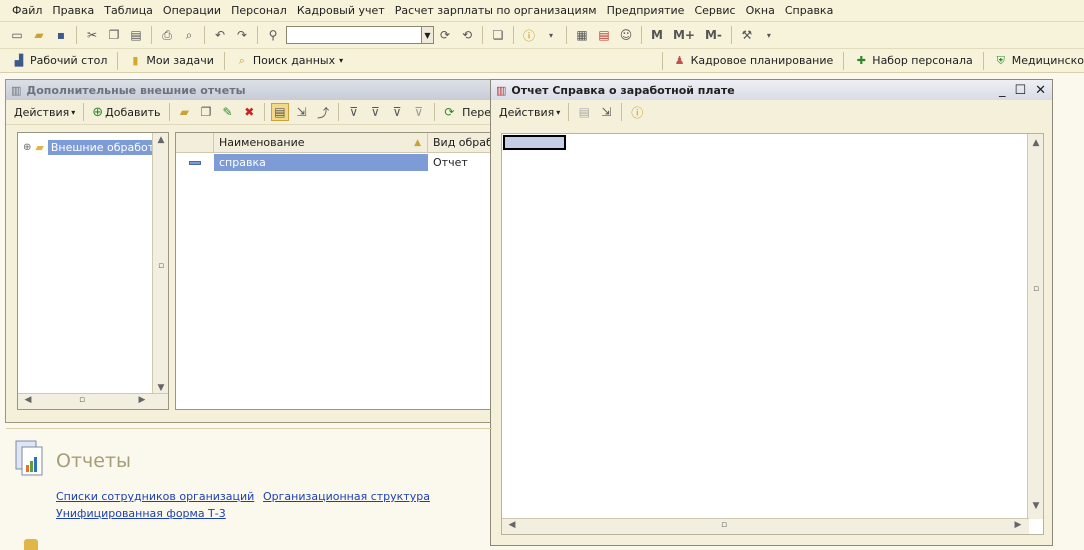  I want to click on edit-icon: ✎, so click(228, 112).